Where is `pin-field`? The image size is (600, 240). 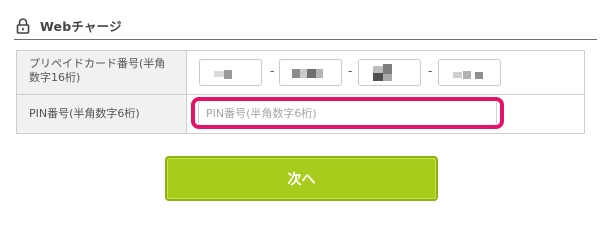 pin-field is located at coordinates (385, 114).